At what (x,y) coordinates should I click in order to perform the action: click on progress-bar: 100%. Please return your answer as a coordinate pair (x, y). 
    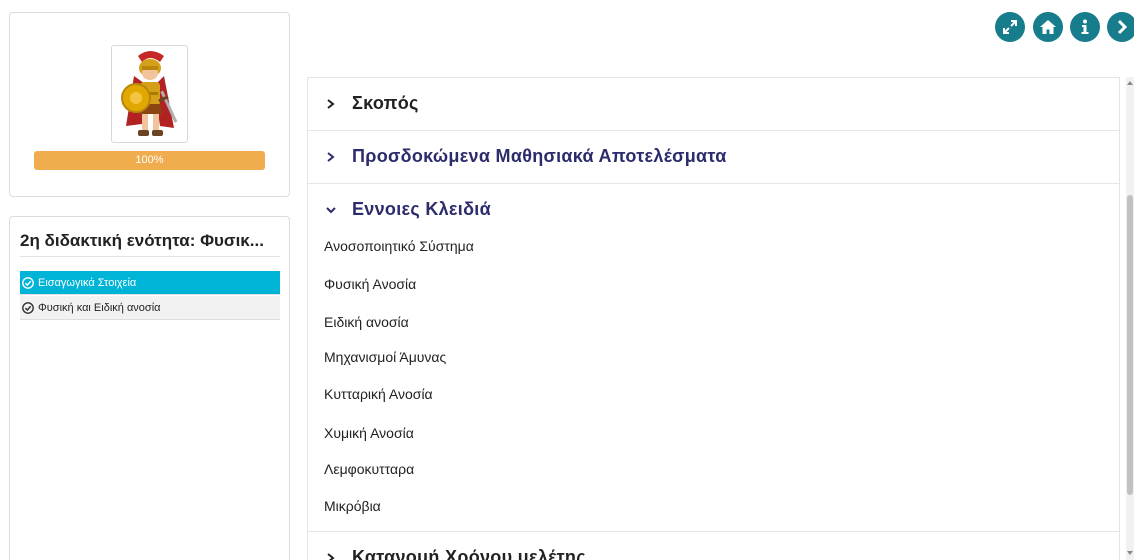
    Looking at the image, I should click on (149, 160).